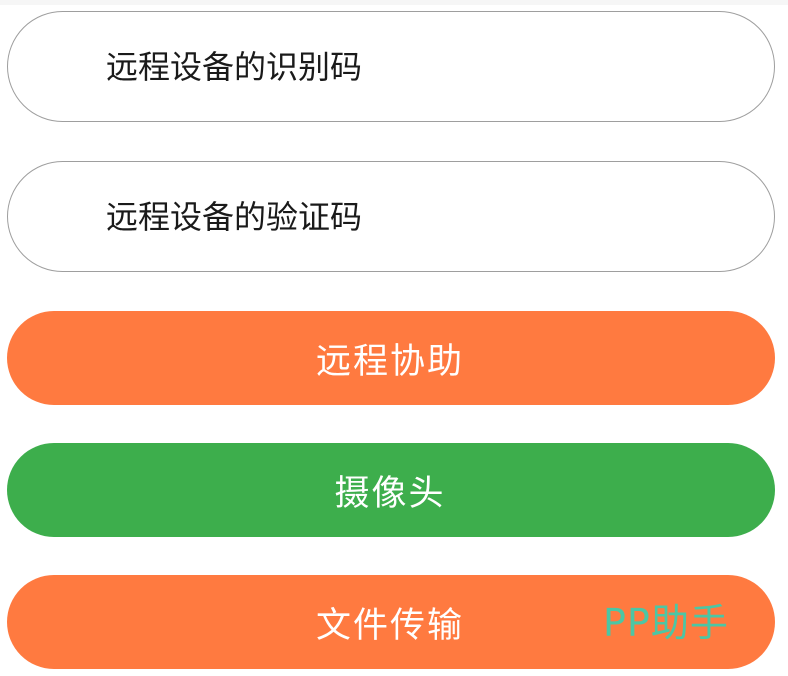 This screenshot has height=676, width=788. What do you see at coordinates (416, 66) in the screenshot?
I see `device-id-input` at bounding box center [416, 66].